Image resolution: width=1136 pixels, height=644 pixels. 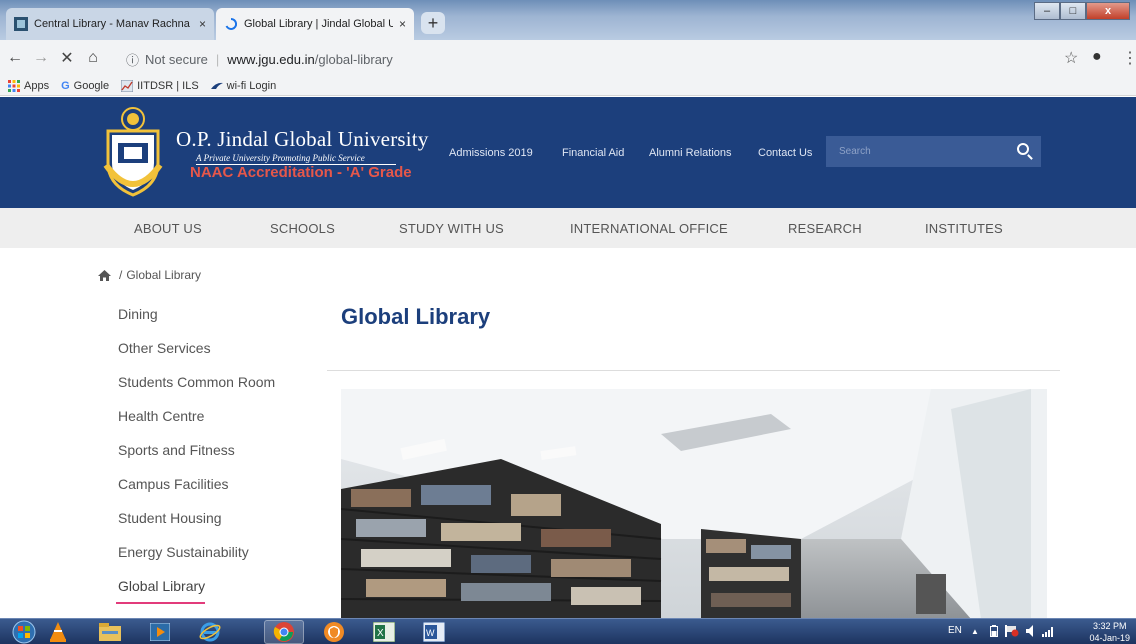 I want to click on forward-button: →, so click(x=41, y=58).